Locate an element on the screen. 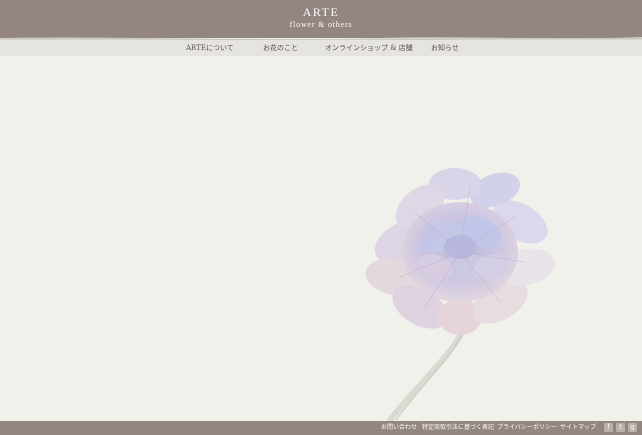 The image size is (642, 435). footer-link-contact: お問い合わせ is located at coordinates (399, 428).